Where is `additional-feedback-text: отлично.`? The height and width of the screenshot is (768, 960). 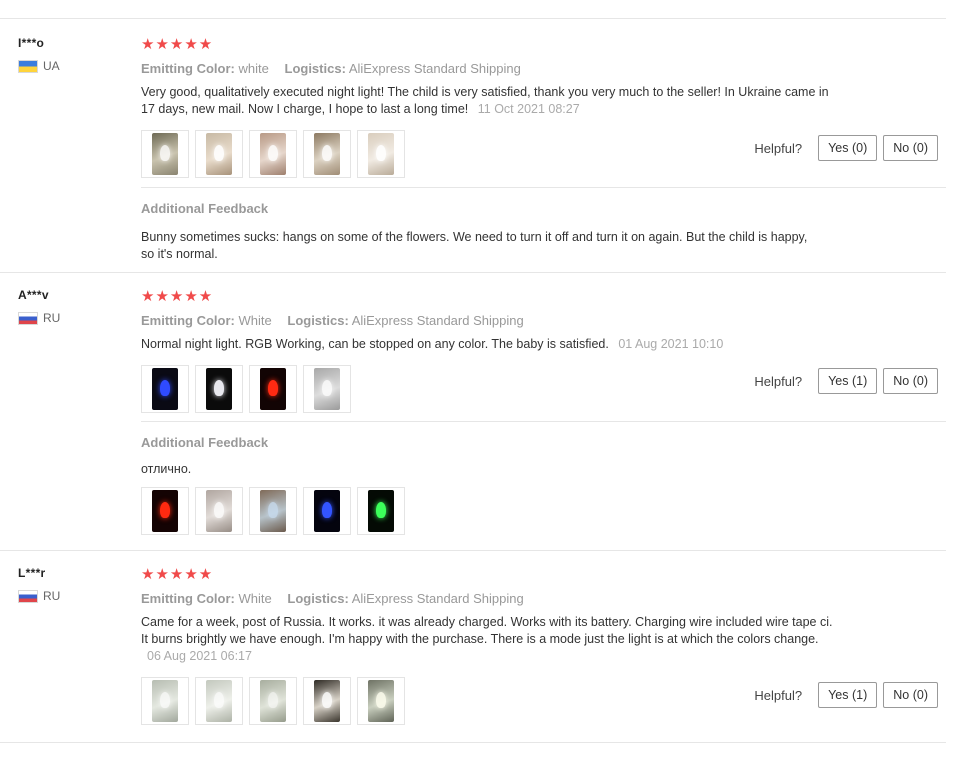 additional-feedback-text: отлично. is located at coordinates (166, 469).